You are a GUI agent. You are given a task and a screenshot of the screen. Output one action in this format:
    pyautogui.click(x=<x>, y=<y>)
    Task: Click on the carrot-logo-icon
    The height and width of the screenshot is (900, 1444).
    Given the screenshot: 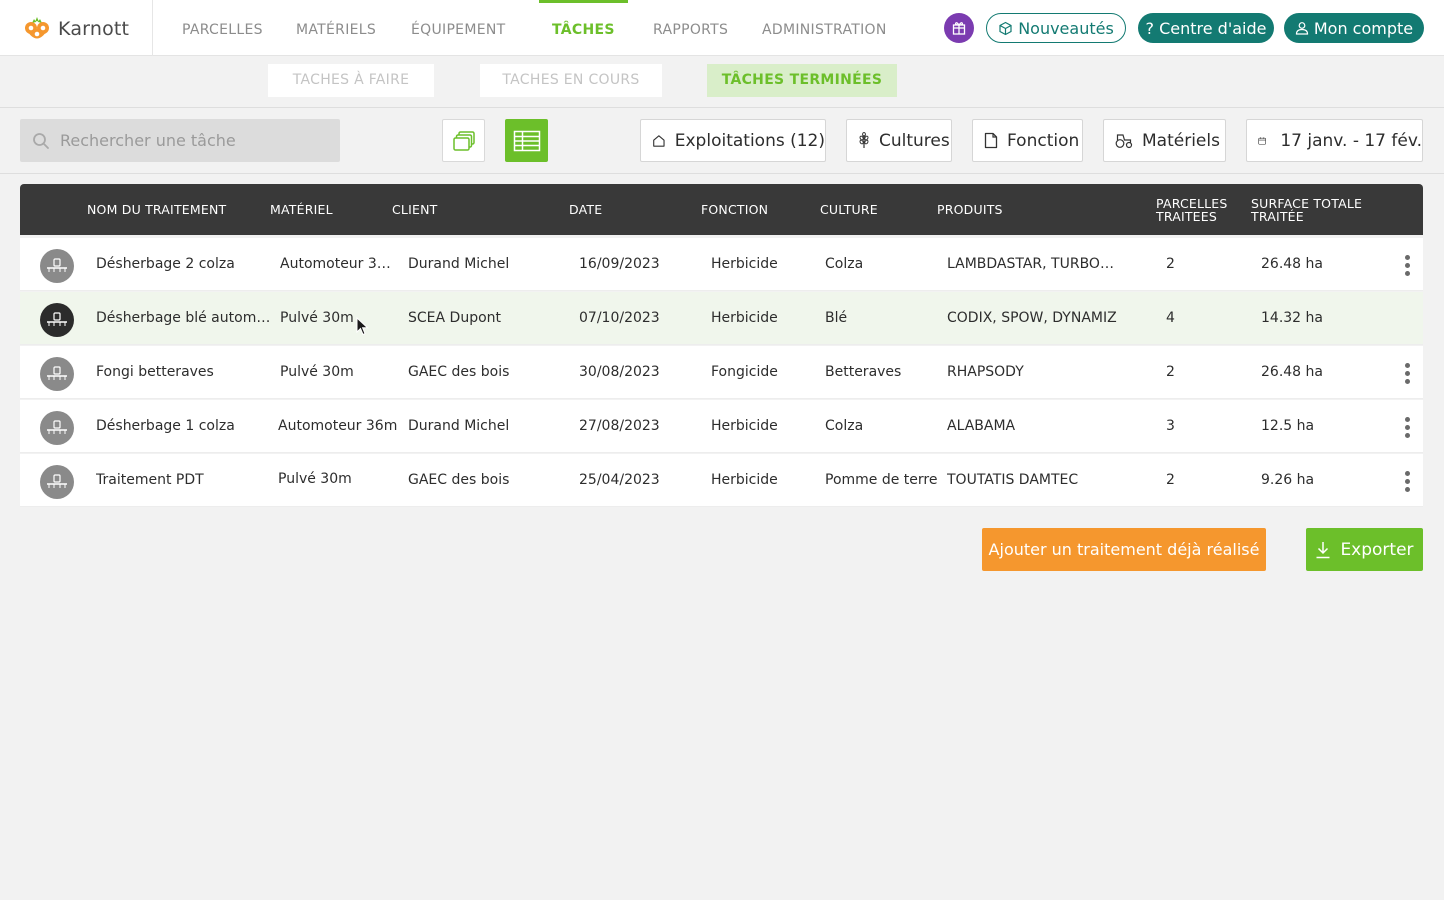 What is the action you would take?
    pyautogui.click(x=37, y=28)
    